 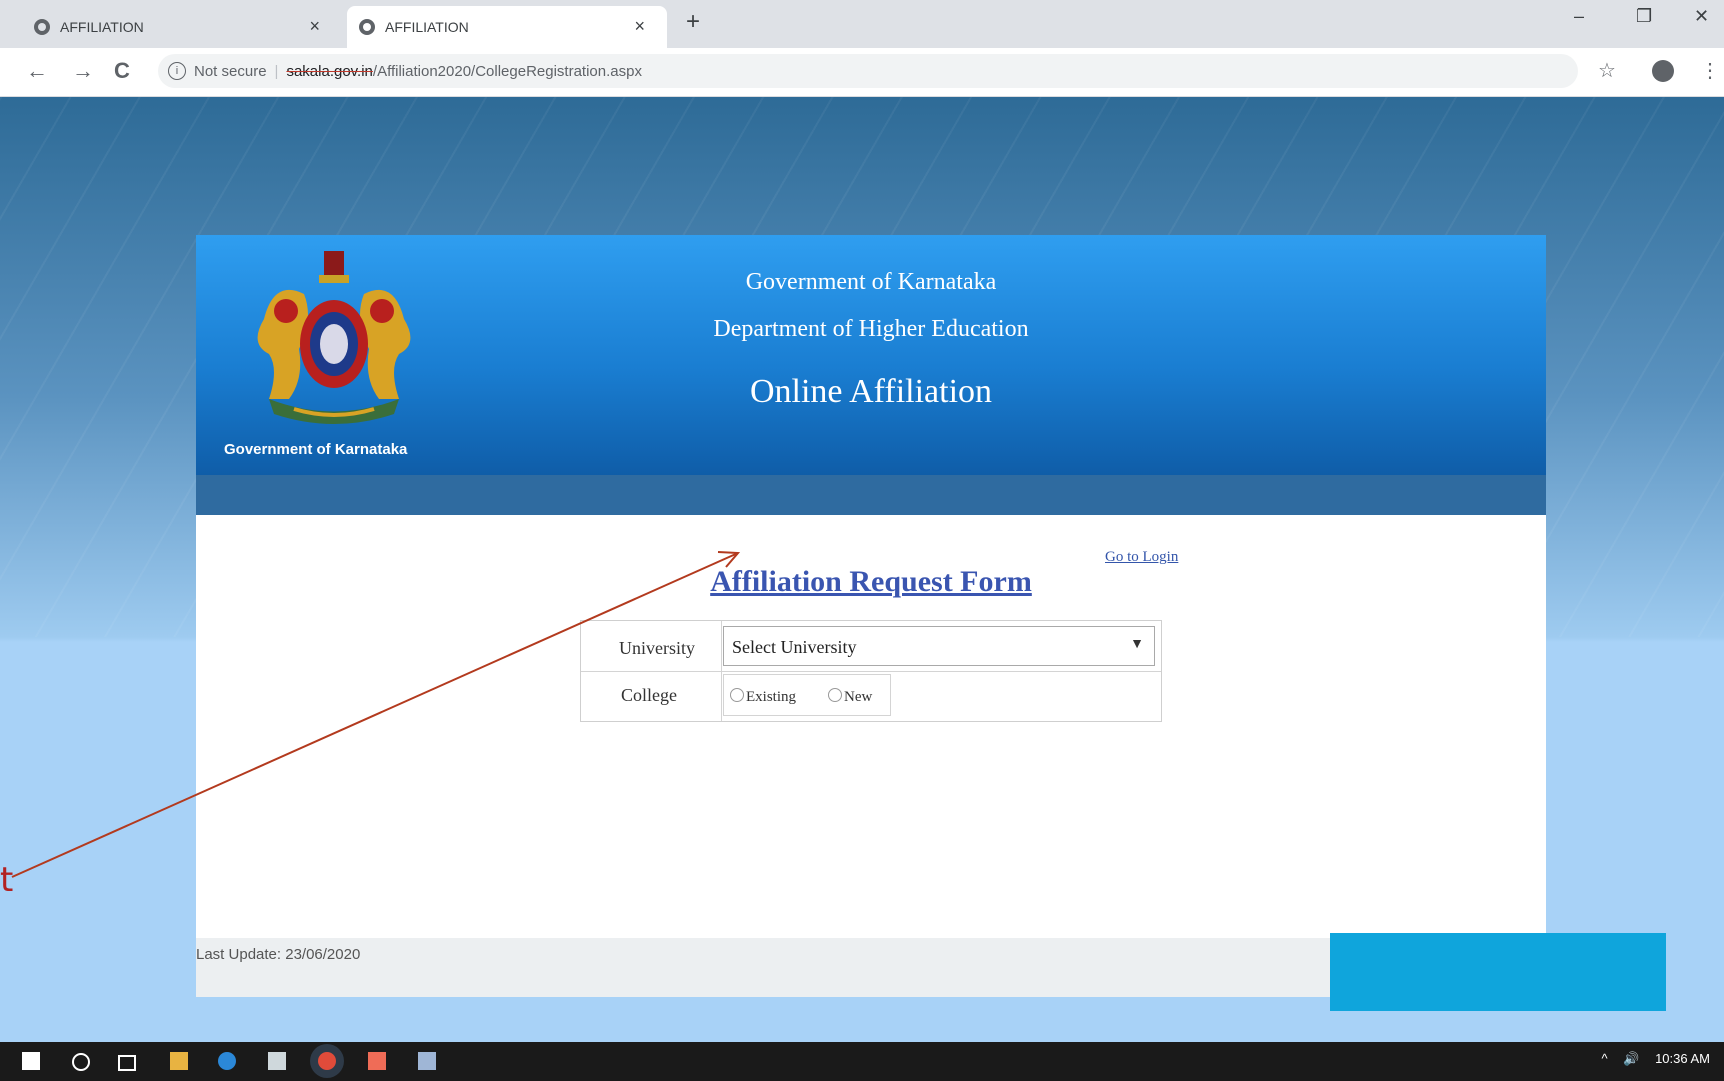 What do you see at coordinates (1579, 16) in the screenshot?
I see `minimize-button: –` at bounding box center [1579, 16].